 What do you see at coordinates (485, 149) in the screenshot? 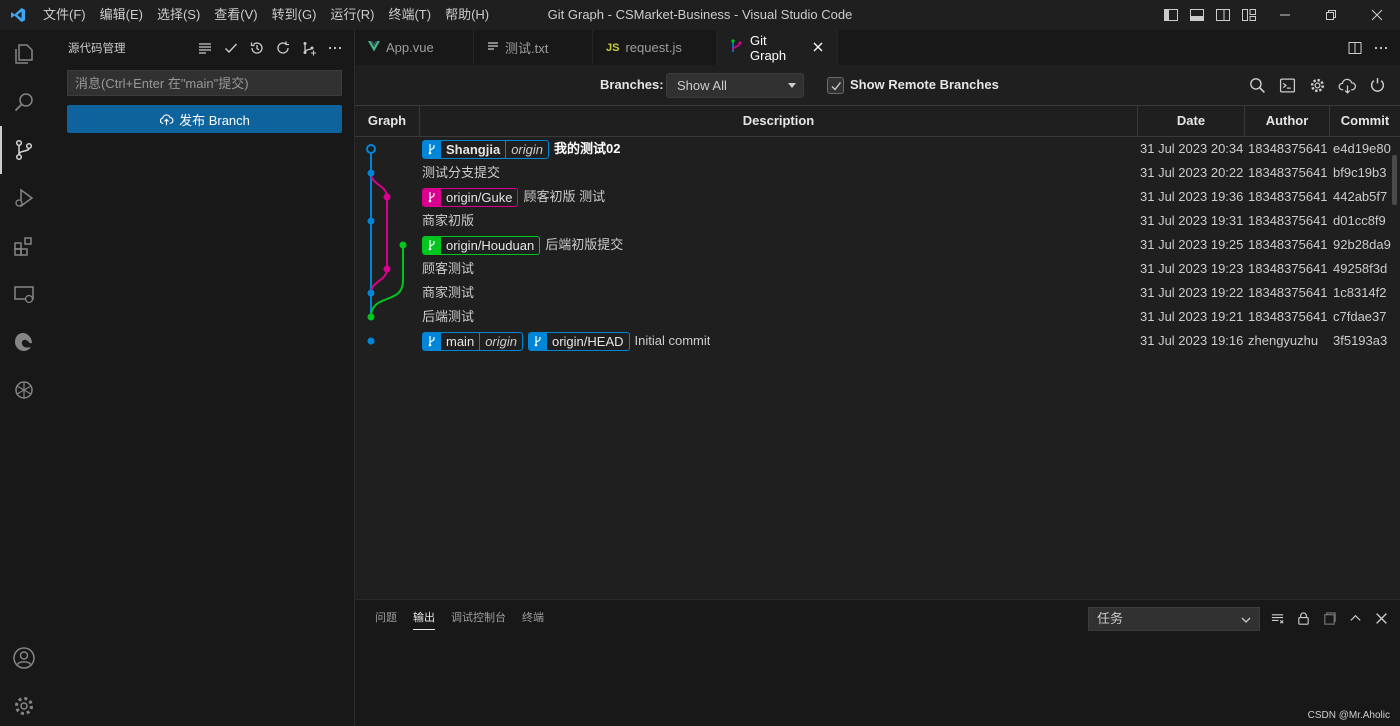
I see `branch-ref-tag: Shangjia origin` at bounding box center [485, 149].